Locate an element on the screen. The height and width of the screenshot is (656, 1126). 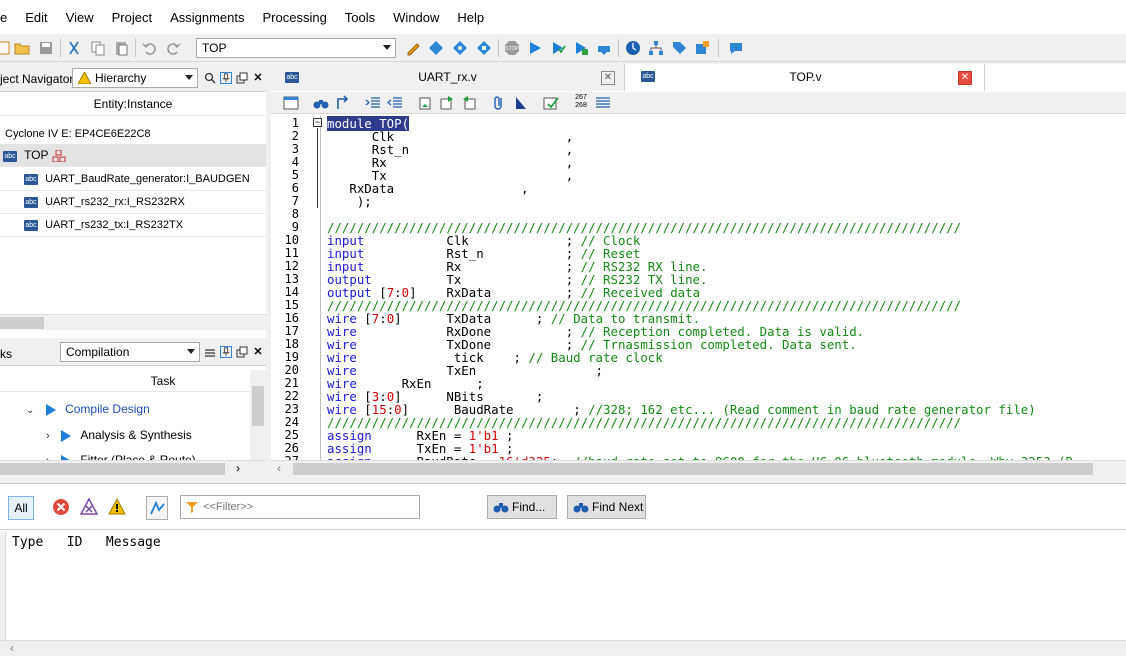
message-filter-input: <<Filter>> is located at coordinates (300, 507).